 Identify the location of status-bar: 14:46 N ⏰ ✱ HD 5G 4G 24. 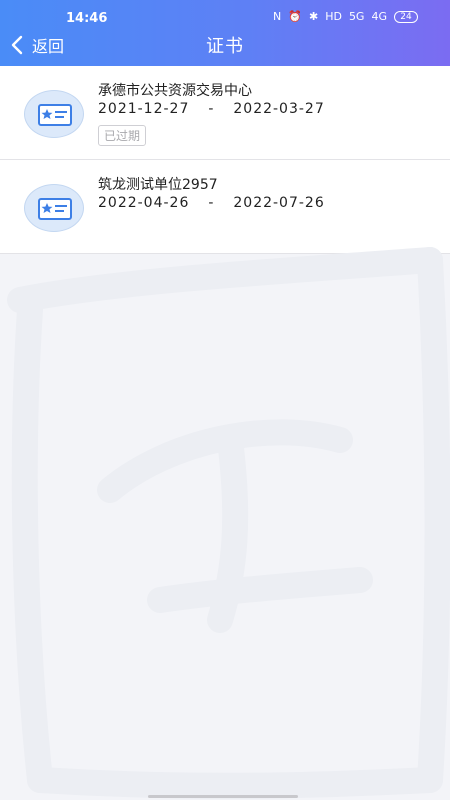
(225, 19).